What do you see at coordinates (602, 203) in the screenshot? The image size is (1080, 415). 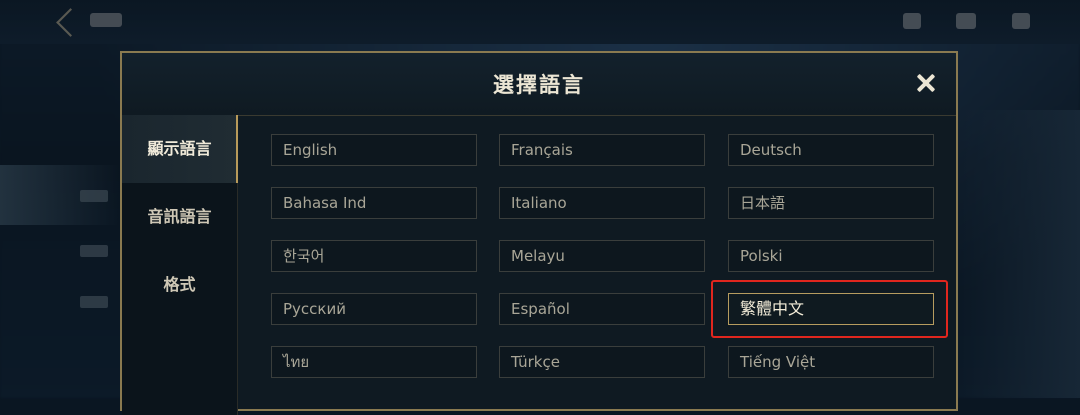 I see `language-option-italiano: Italiano` at bounding box center [602, 203].